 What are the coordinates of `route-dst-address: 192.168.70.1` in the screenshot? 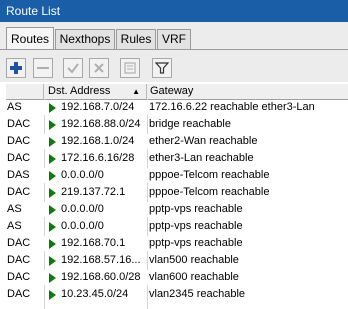 It's located at (93, 243).